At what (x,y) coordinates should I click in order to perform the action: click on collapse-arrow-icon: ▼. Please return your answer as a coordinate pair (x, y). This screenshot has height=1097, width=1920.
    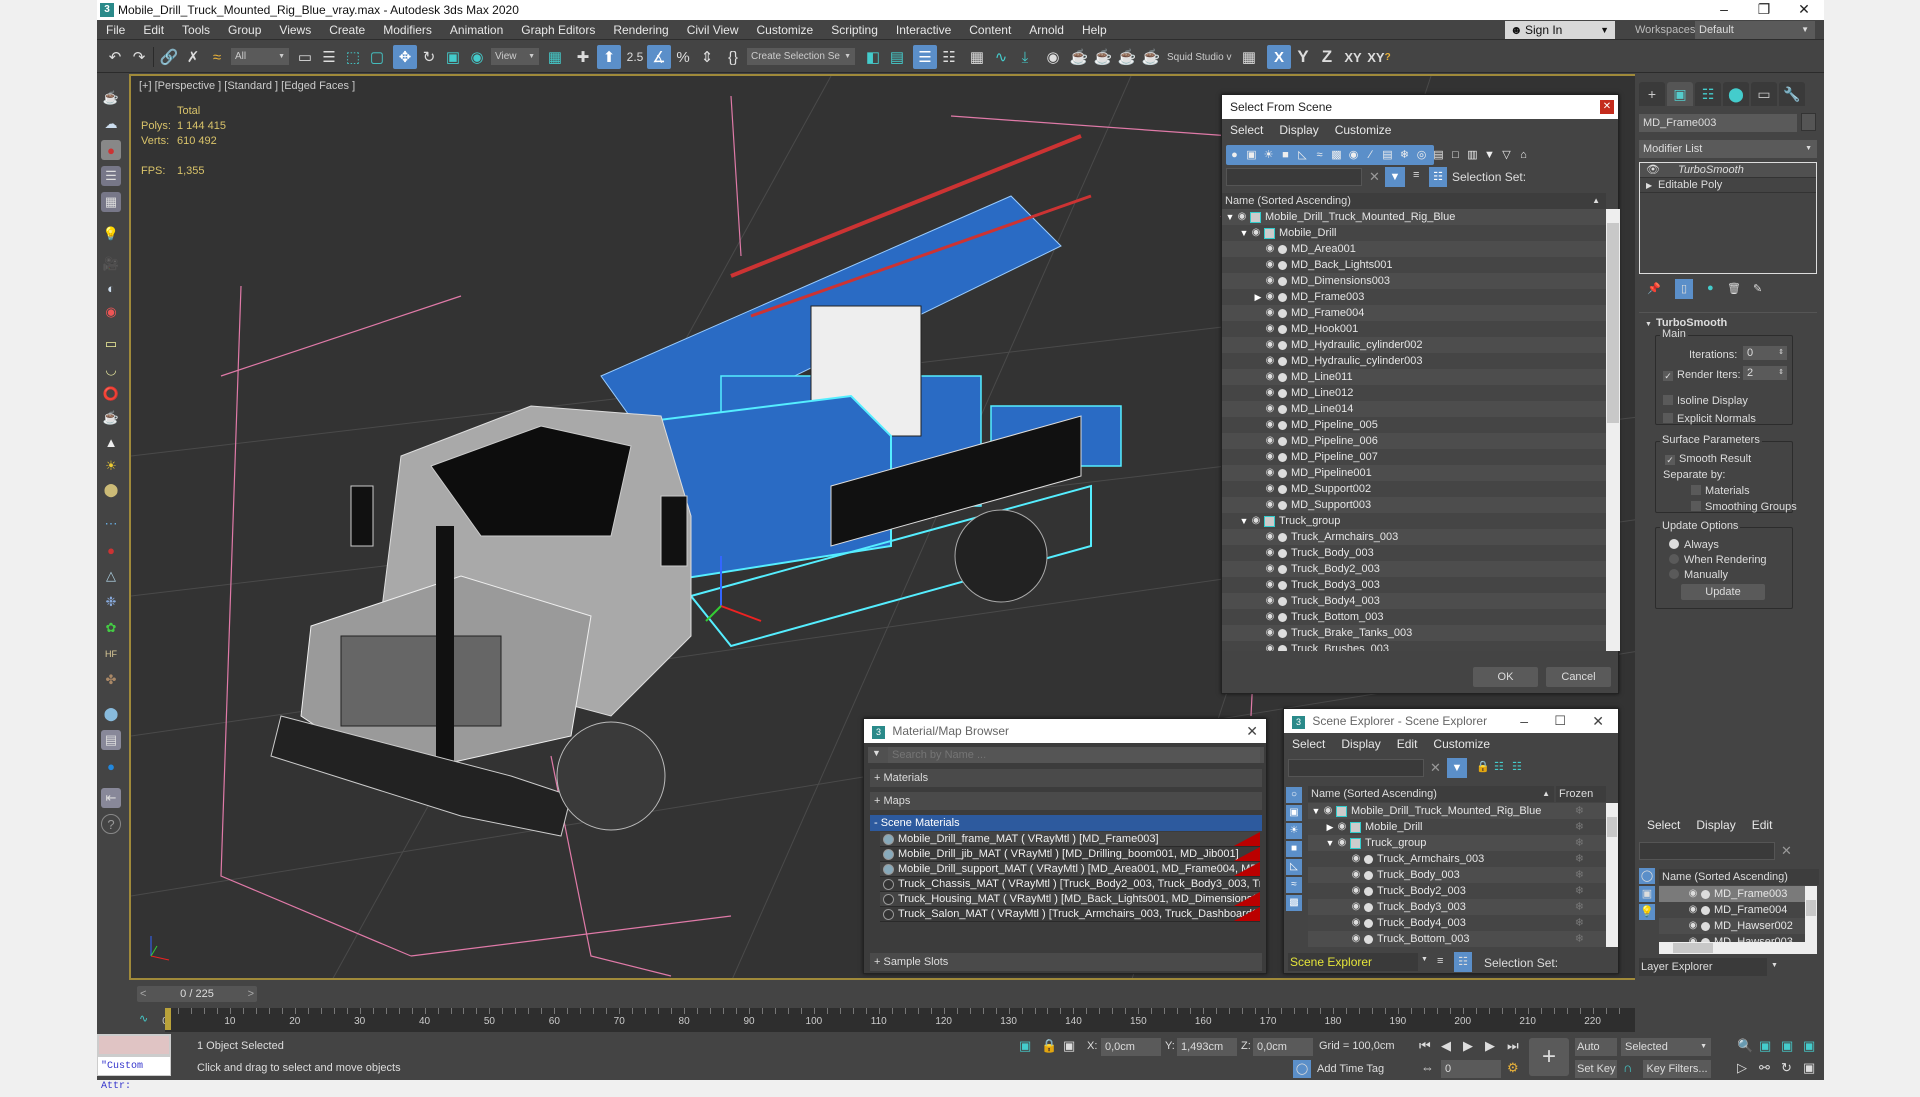
    Looking at the image, I should click on (1316, 811).